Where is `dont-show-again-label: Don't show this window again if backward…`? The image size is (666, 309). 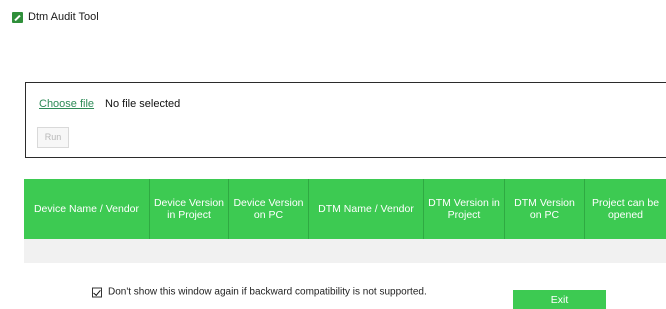 dont-show-again-label: Don't show this window again if backward… is located at coordinates (267, 292).